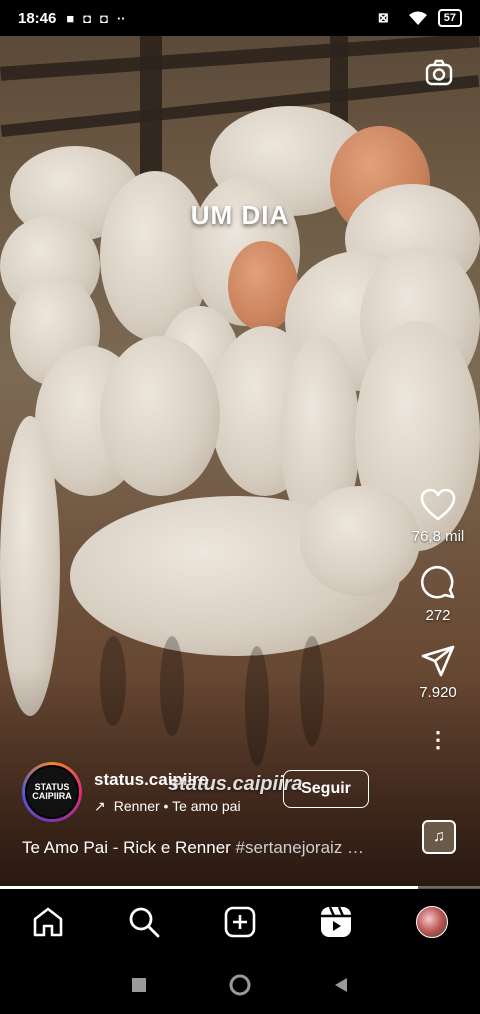 The height and width of the screenshot is (1014, 480). I want to click on profile-picture, so click(432, 922).